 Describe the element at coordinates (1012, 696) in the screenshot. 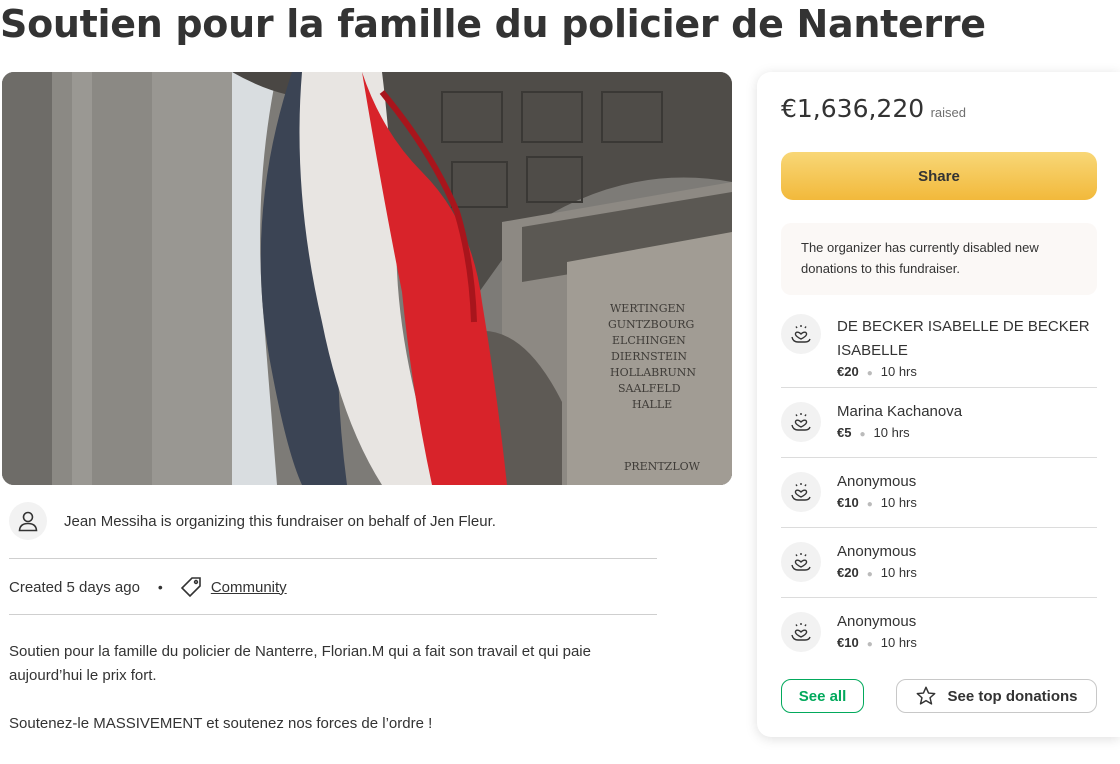

I see `see-top-donations-label: See top donations` at that location.